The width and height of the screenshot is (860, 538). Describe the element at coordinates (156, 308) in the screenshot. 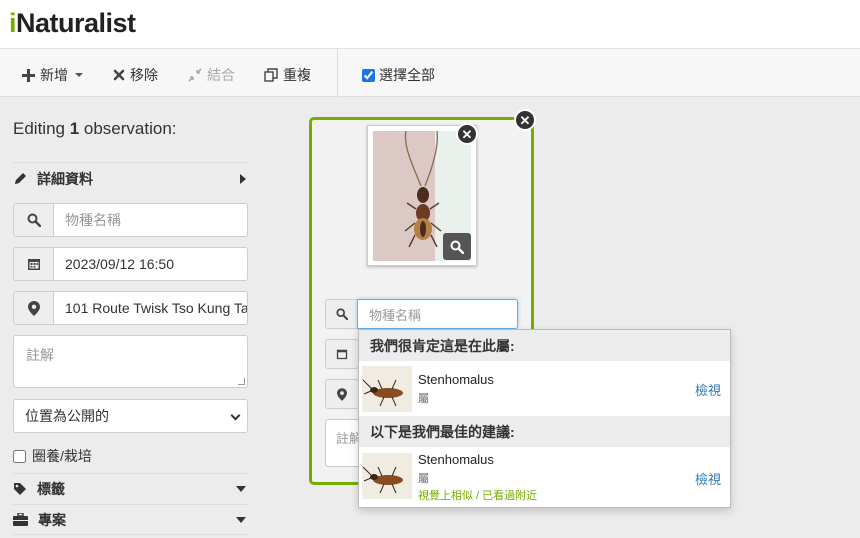

I see `location-value: 101 Route Twisk Tso Kung Tam` at that location.